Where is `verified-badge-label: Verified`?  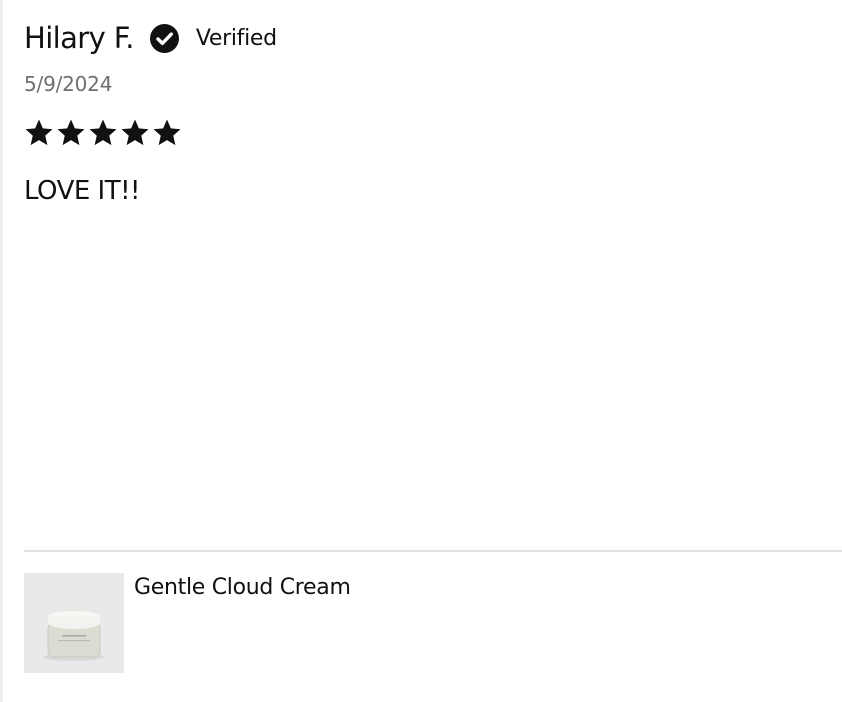 verified-badge-label: Verified is located at coordinates (236, 38).